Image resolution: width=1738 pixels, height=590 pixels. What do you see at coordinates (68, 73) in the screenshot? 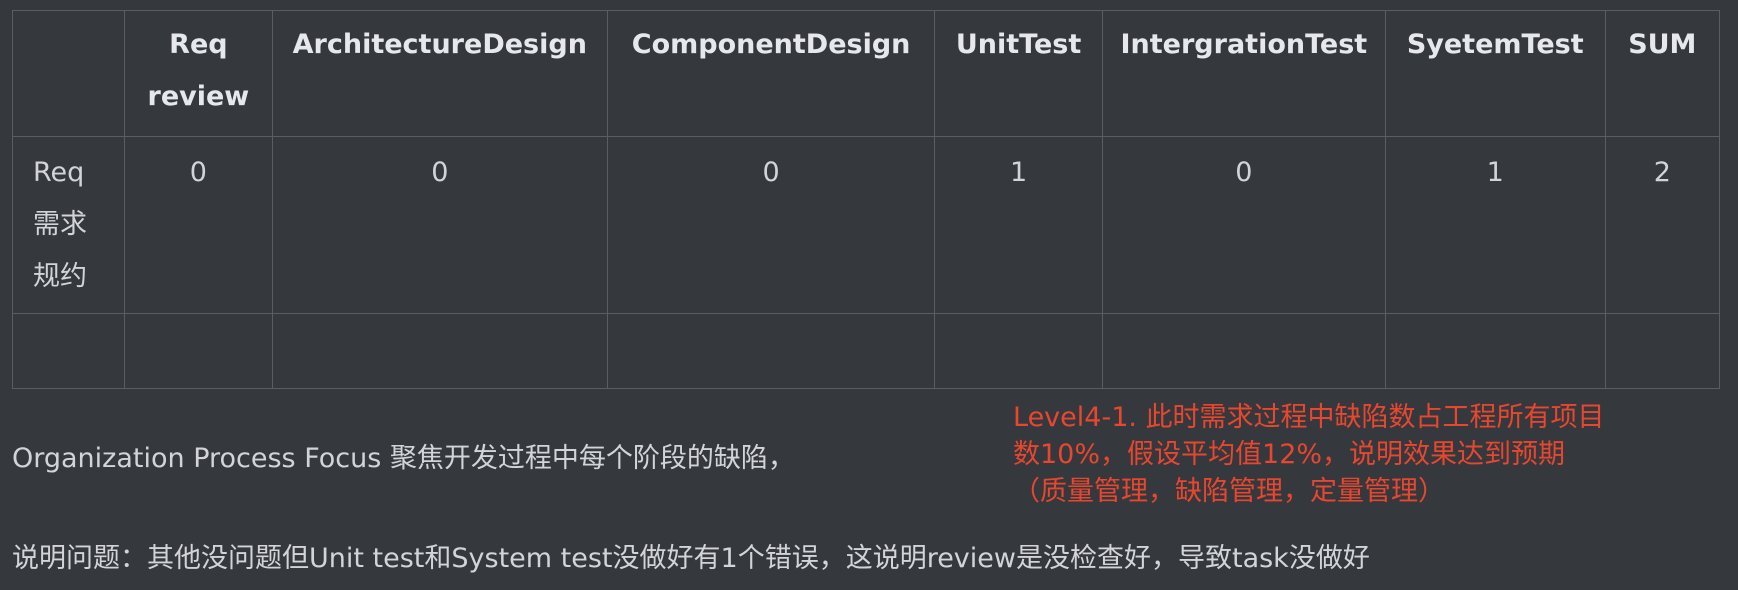
I see `header-cell-corner` at bounding box center [68, 73].